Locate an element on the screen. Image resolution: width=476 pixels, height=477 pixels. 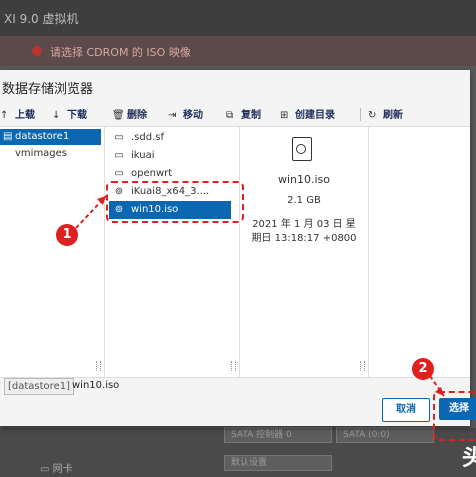
arrow-1-head is located at coordinates (101, 200).